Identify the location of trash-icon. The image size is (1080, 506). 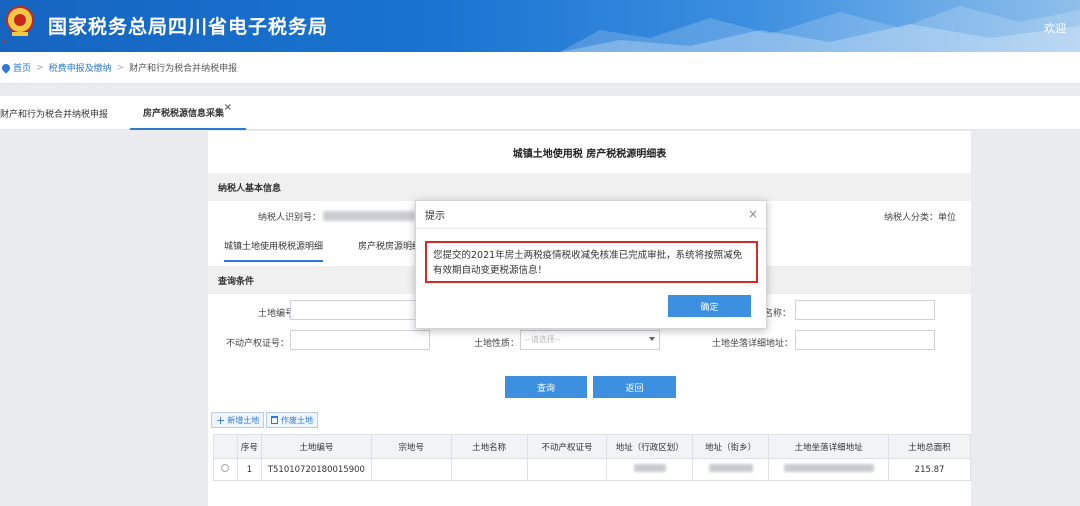
(274, 420).